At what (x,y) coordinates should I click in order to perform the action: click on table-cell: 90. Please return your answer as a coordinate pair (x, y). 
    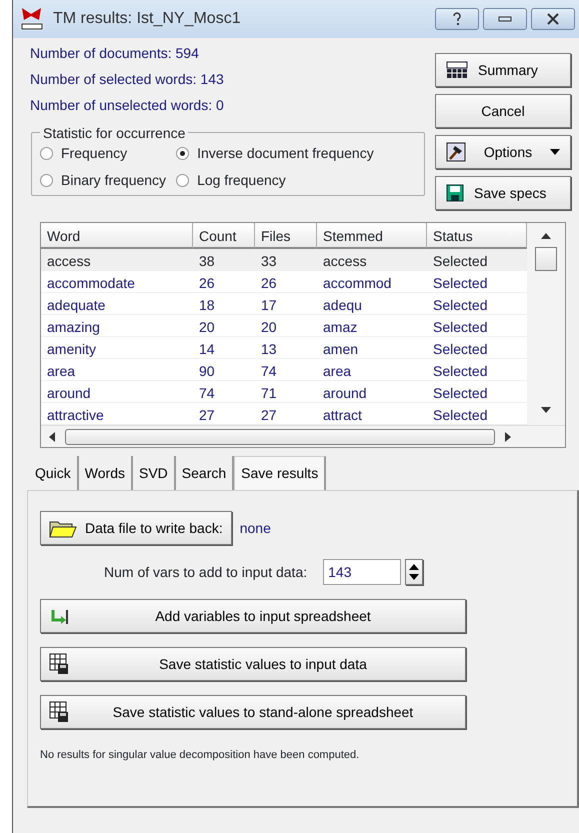
    Looking at the image, I should click on (224, 370).